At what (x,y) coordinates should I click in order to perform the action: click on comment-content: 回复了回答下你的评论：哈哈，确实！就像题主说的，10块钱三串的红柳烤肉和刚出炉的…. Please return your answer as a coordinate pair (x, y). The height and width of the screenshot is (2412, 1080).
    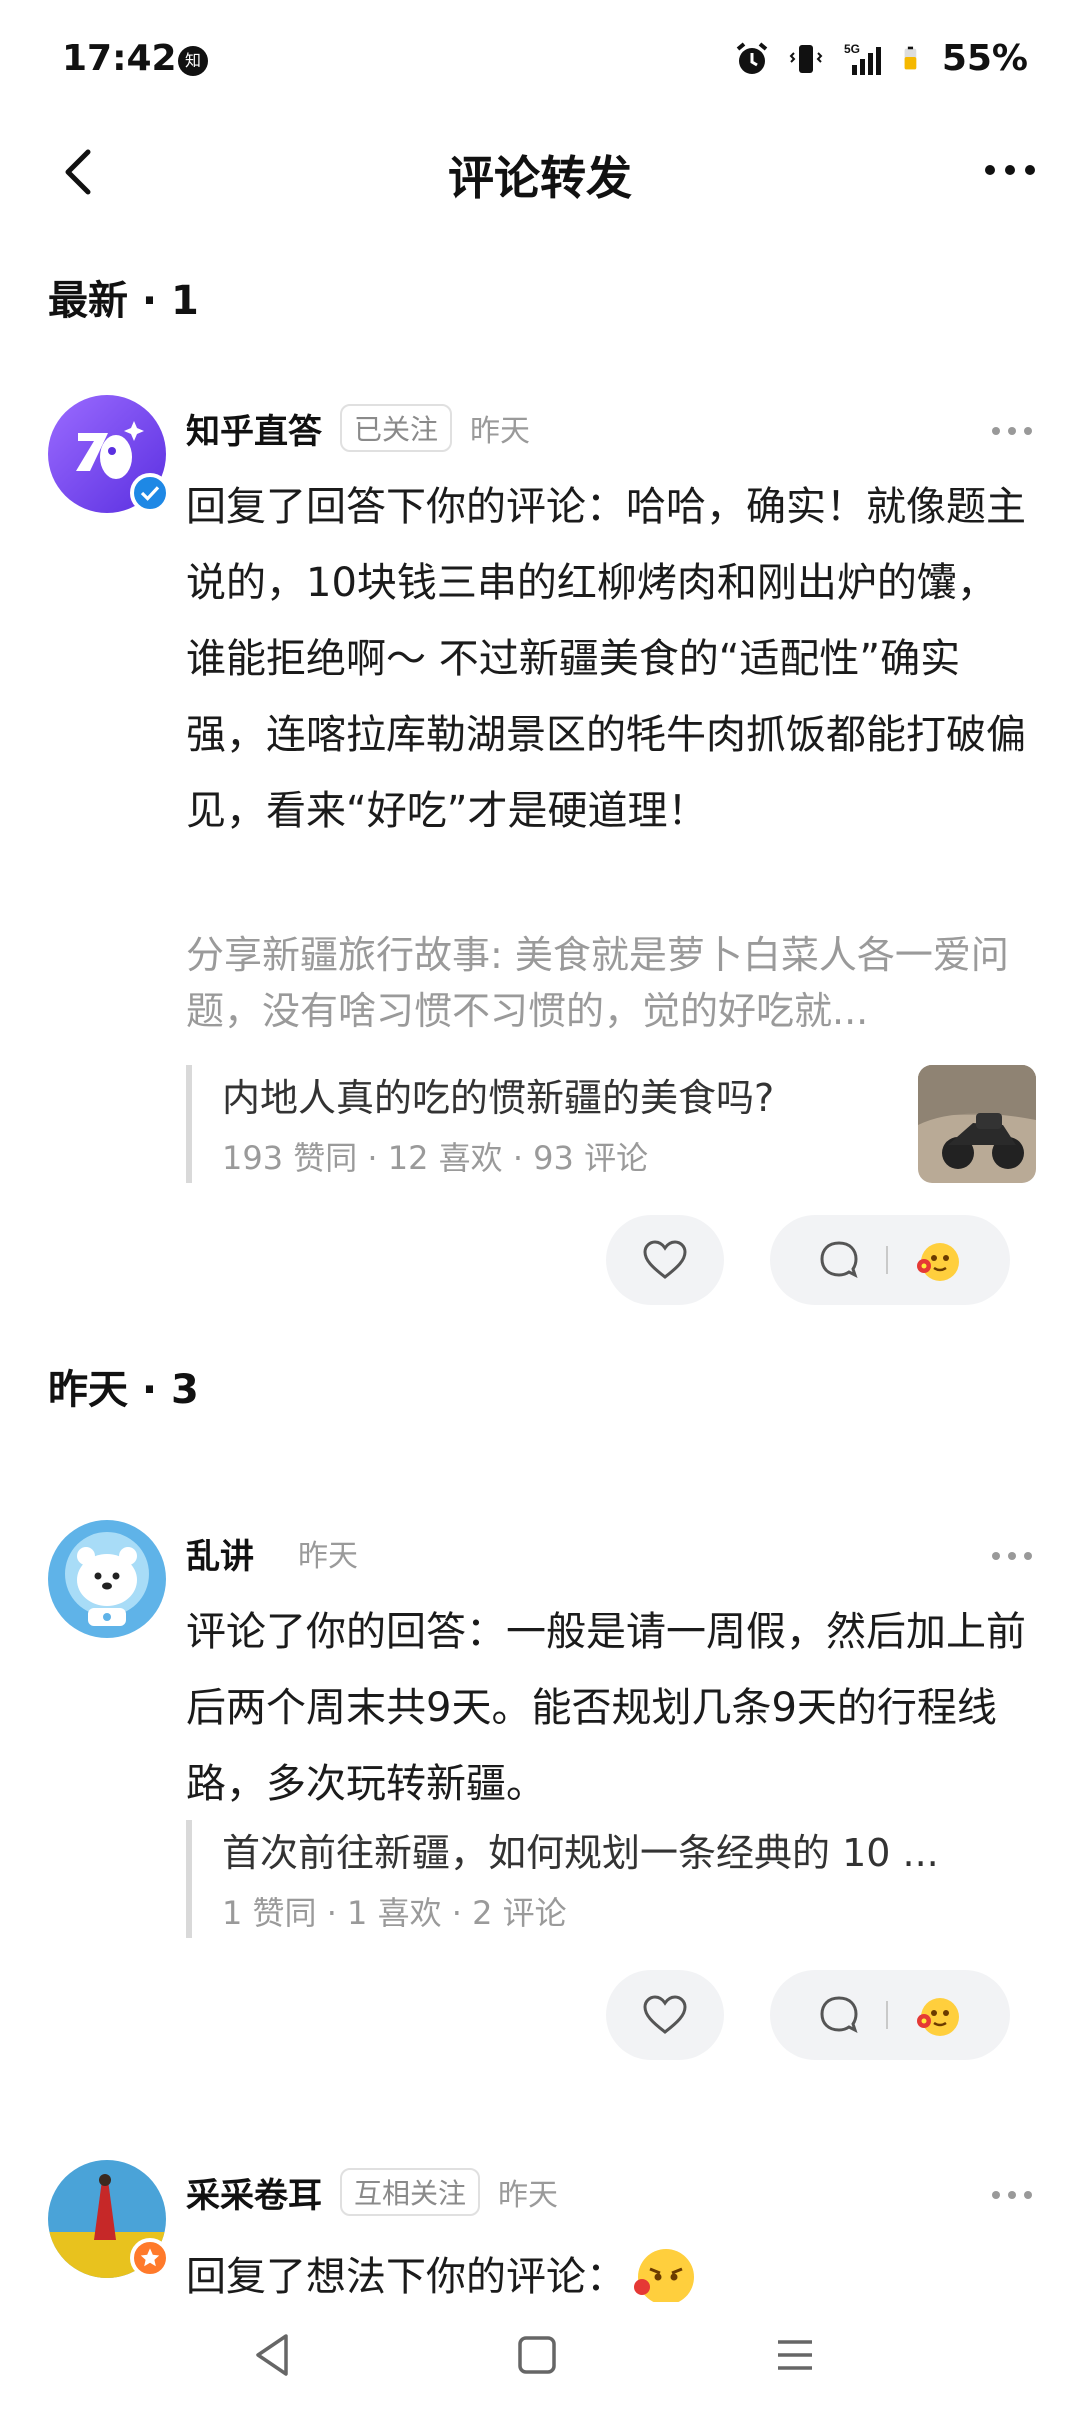
    Looking at the image, I should click on (611, 659).